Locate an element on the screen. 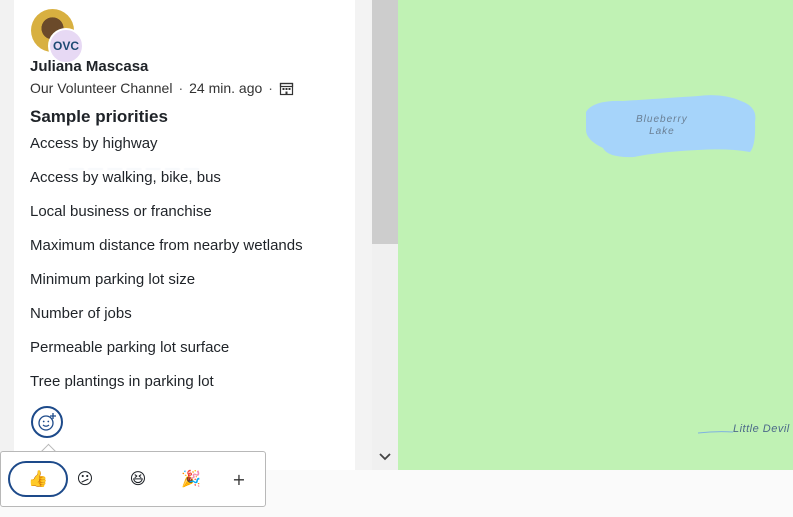 The height and width of the screenshot is (517, 793). grinning-squint-face-icon: 😆 is located at coordinates (138, 479).